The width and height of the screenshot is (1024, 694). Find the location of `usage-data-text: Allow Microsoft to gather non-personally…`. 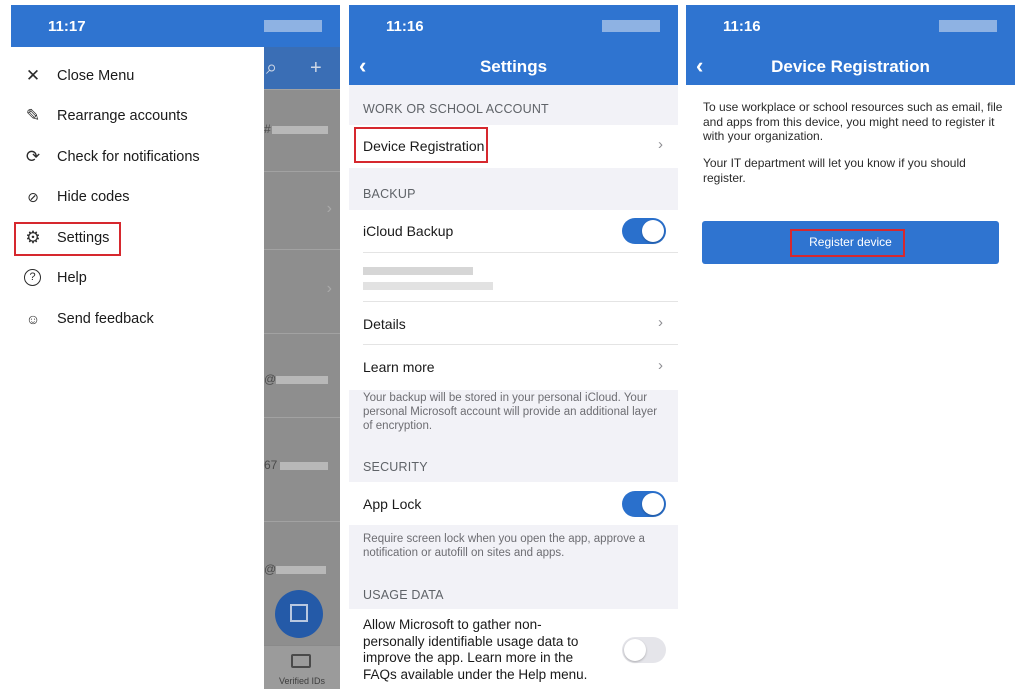

usage-data-text: Allow Microsoft to gather non-personally… is located at coordinates (475, 649).